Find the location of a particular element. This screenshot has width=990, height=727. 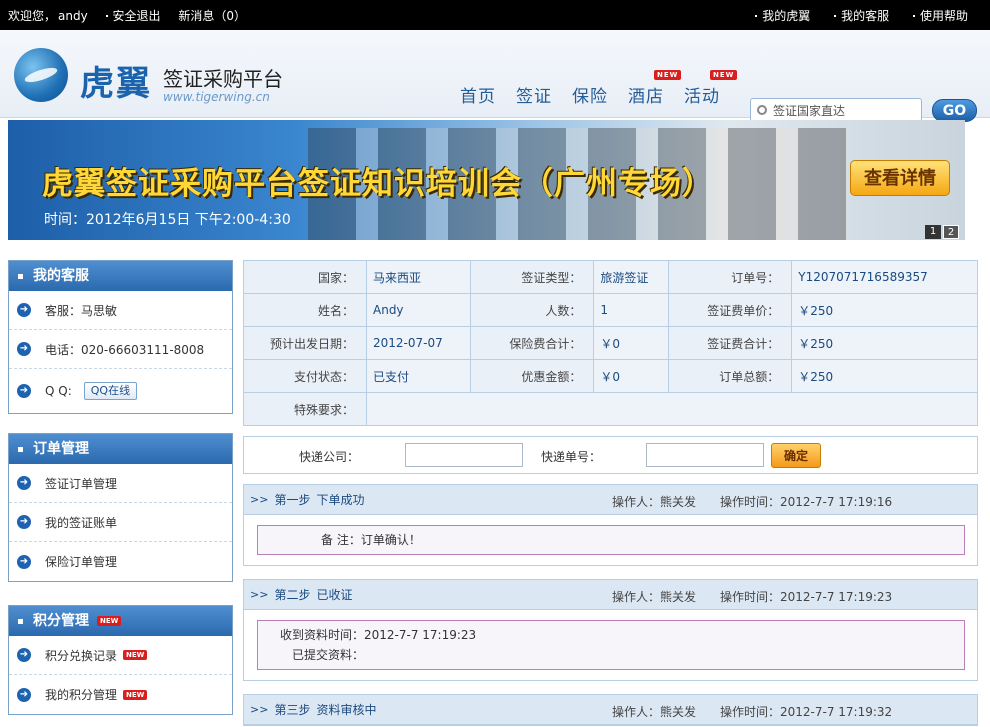

country-value: 马来西亚 is located at coordinates (418, 277).